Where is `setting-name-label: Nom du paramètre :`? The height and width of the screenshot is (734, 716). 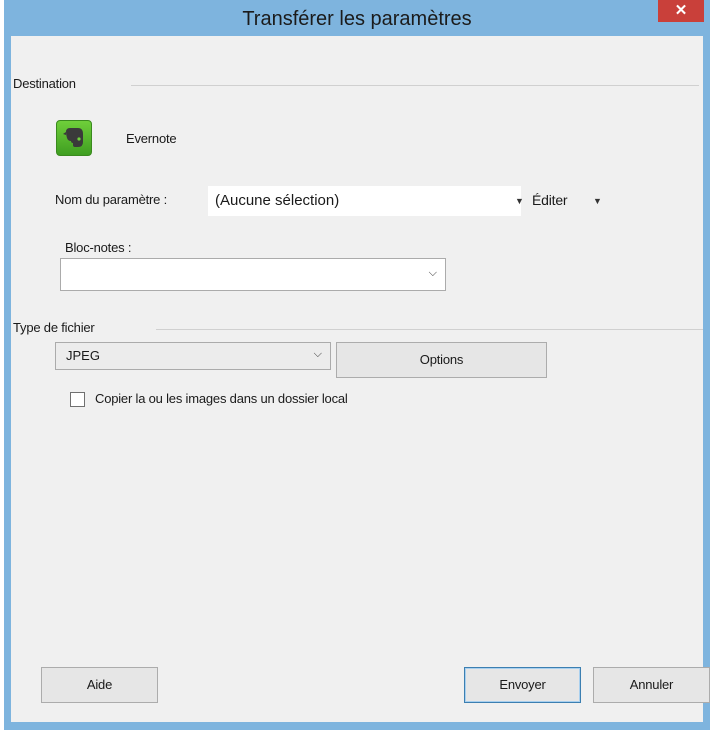 setting-name-label: Nom du paramètre : is located at coordinates (111, 199).